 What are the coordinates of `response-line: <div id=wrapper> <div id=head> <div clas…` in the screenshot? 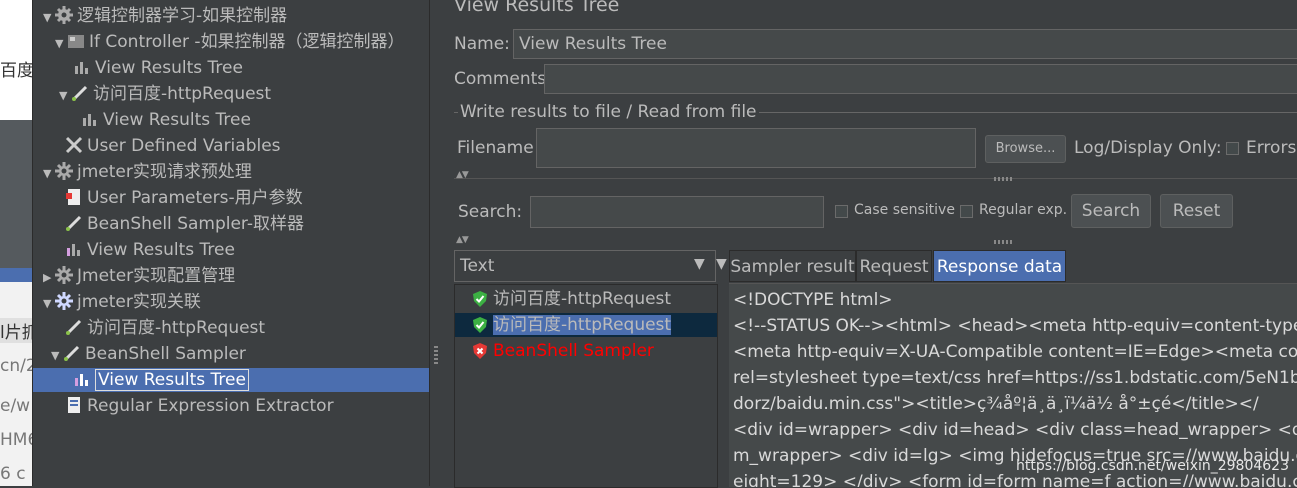 It's located at (1015, 430).